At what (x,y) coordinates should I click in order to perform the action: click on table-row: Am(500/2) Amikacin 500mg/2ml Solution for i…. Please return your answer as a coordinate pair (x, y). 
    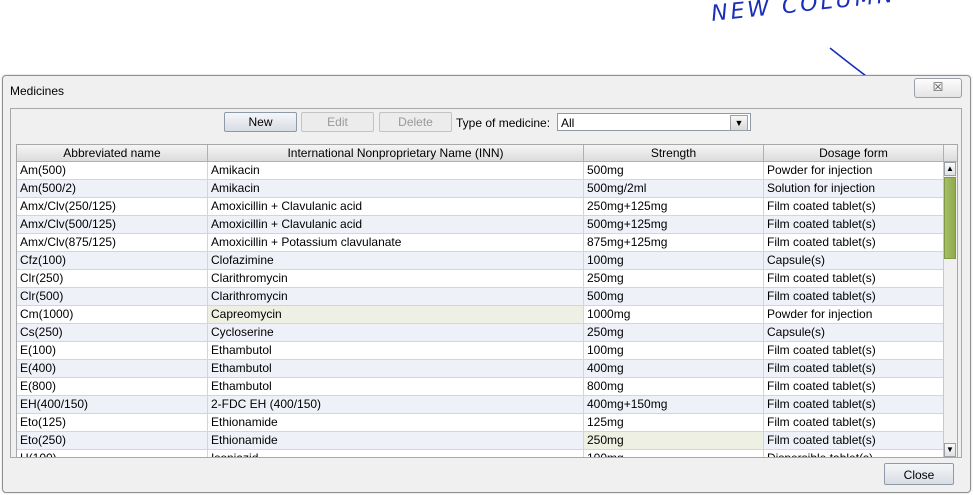
    Looking at the image, I should click on (480, 189).